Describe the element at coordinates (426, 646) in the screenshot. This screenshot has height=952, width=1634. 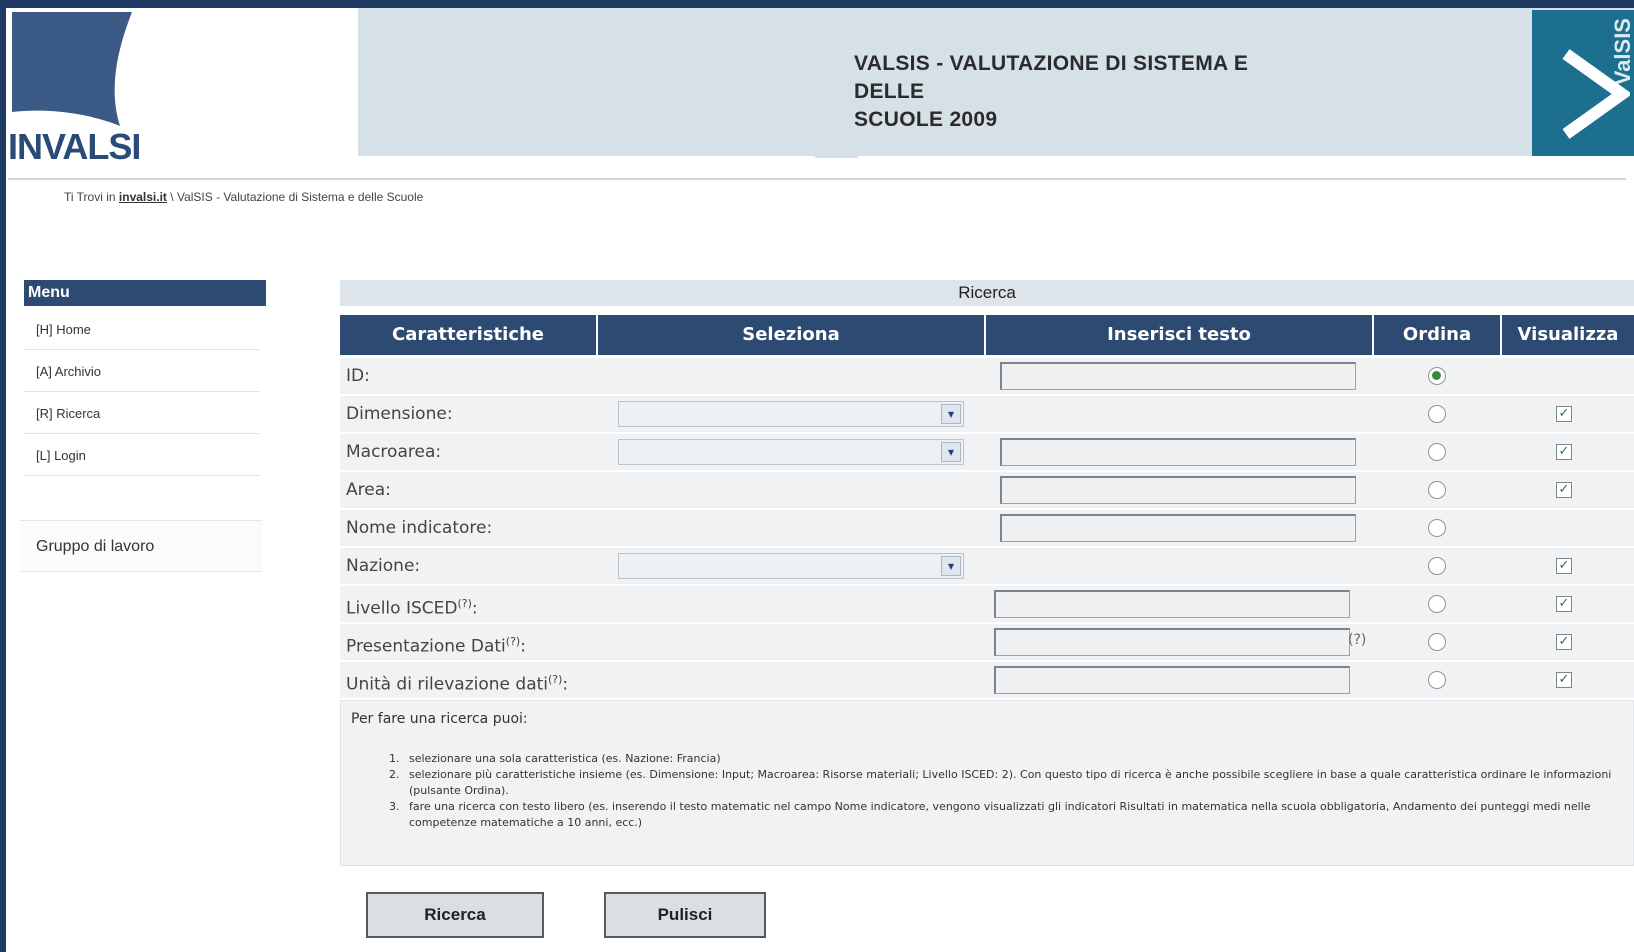
I see `search-row-label-text: Presentazione Dati` at that location.